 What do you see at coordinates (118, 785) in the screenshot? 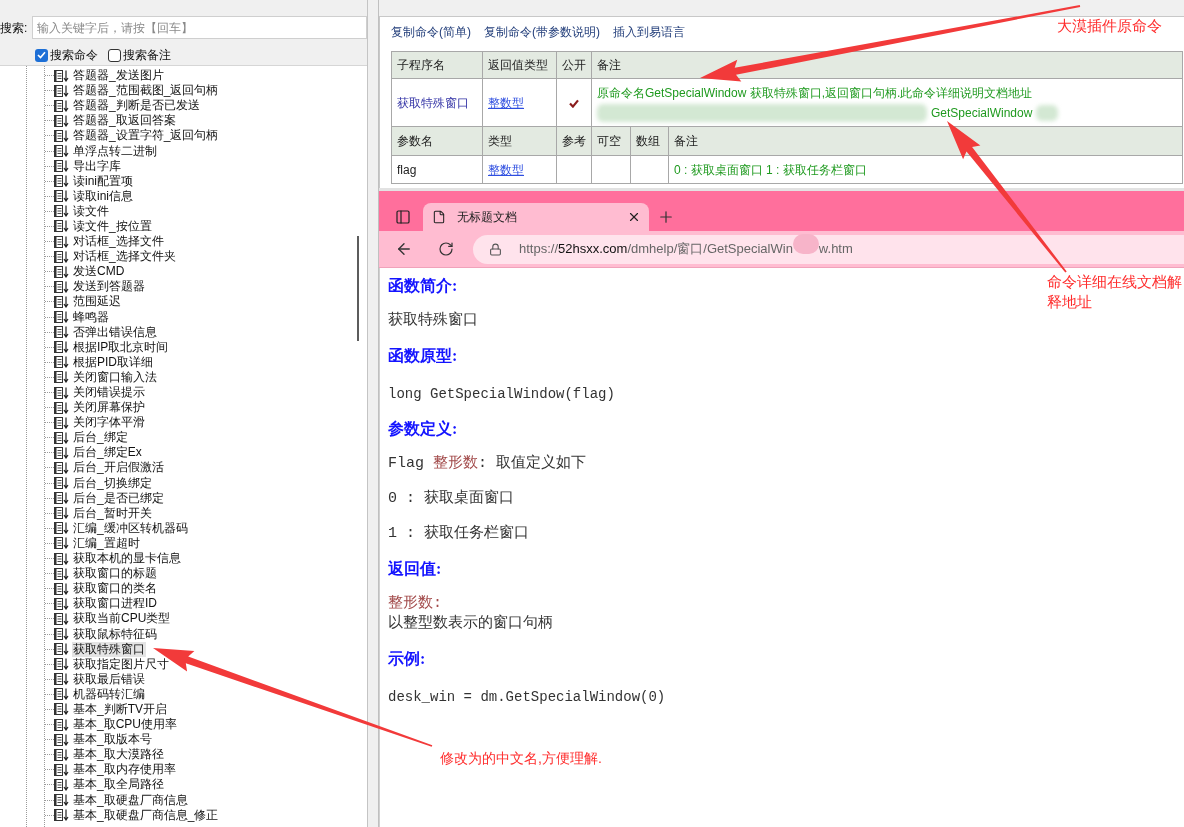
I see `tree-item: 基本_取全局路径` at bounding box center [118, 785].